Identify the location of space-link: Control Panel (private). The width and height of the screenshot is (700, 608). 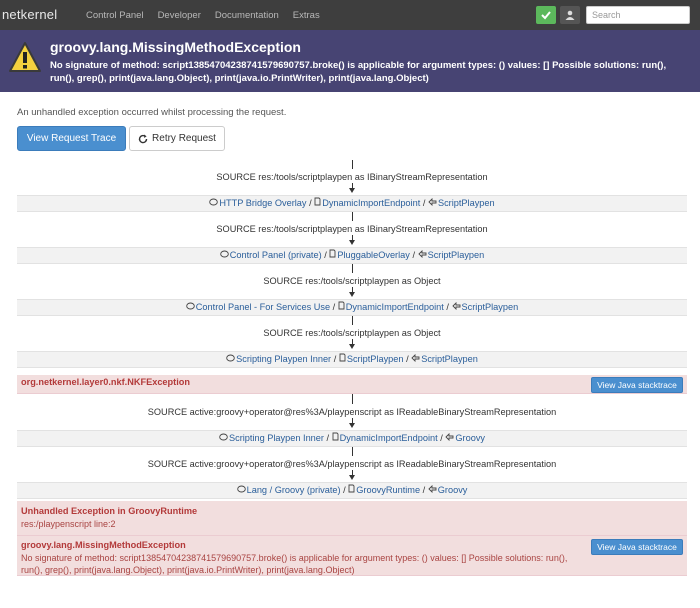
(276, 255).